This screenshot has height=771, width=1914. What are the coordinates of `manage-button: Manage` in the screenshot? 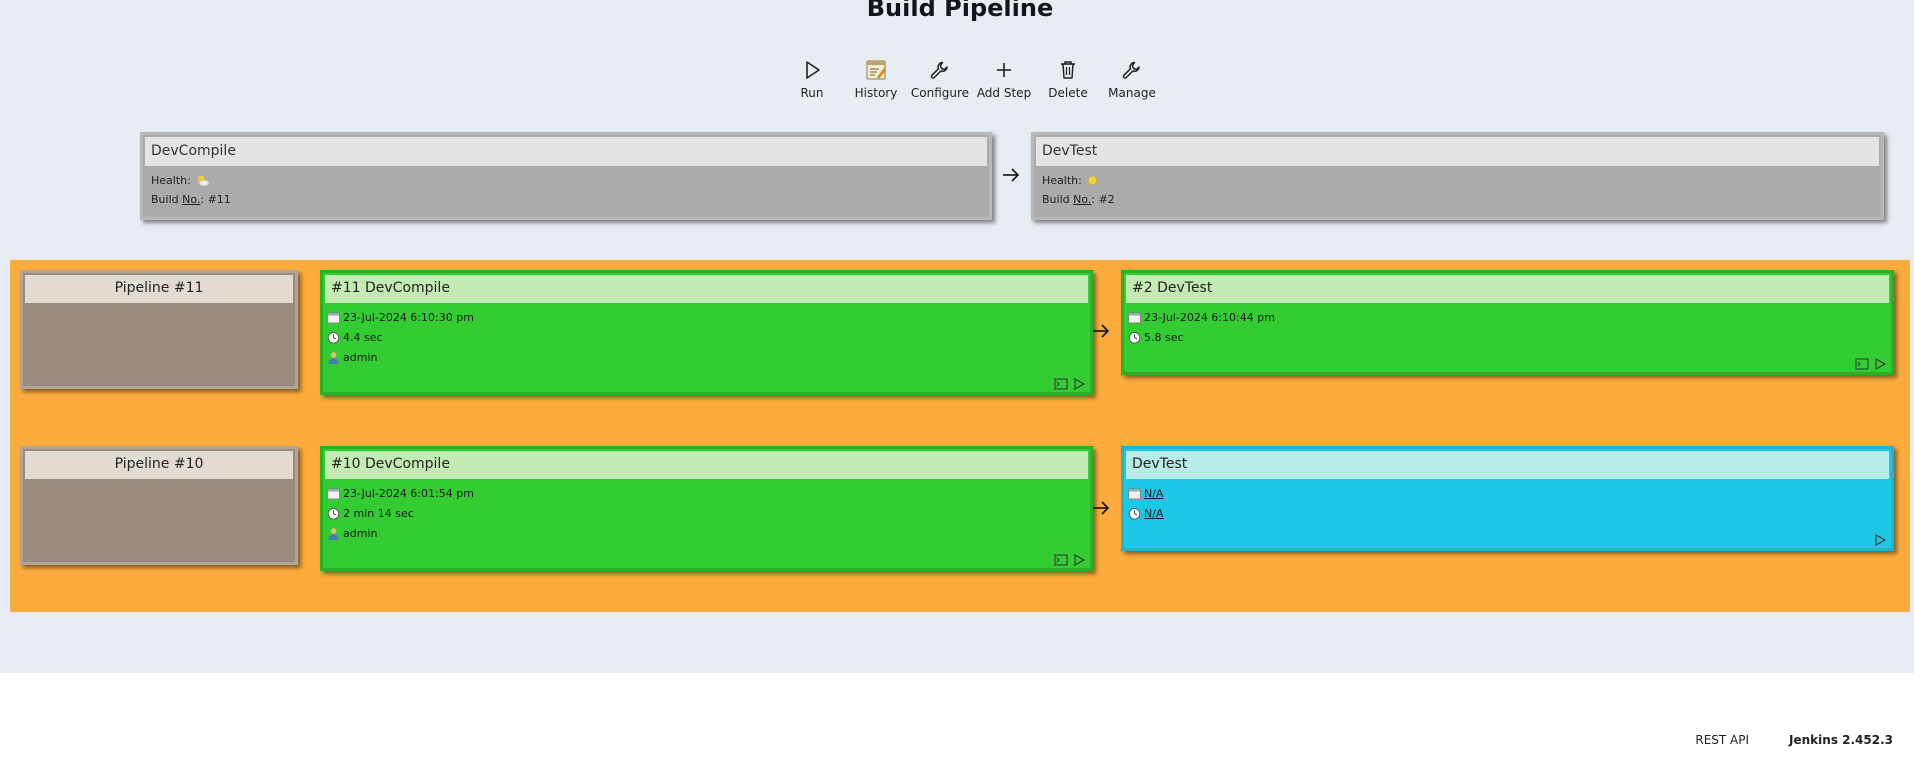 It's located at (1132, 79).